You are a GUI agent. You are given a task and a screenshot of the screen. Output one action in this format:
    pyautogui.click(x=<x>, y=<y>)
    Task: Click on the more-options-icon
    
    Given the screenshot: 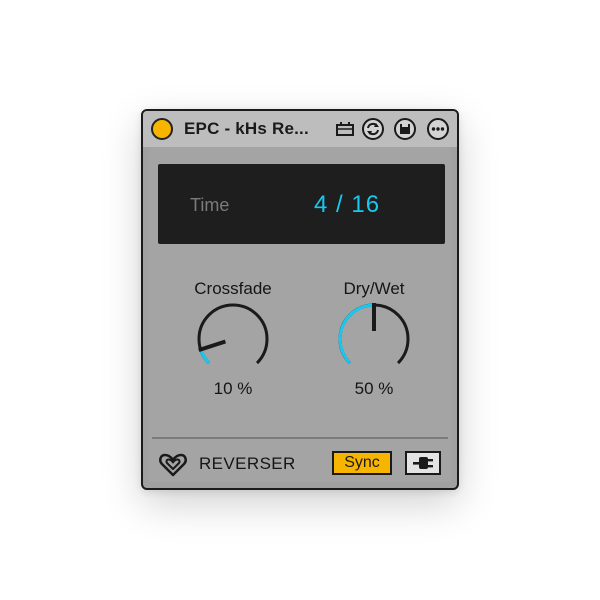 What is the action you would take?
    pyautogui.click(x=438, y=129)
    